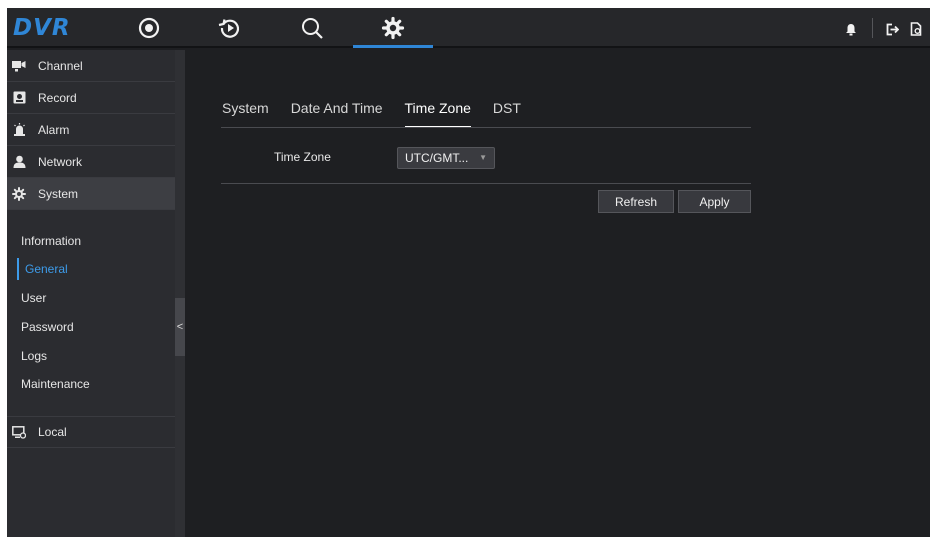 Image resolution: width=930 pixels, height=537 pixels. Describe the element at coordinates (393, 28) in the screenshot. I see `settings-gear-icon` at that location.